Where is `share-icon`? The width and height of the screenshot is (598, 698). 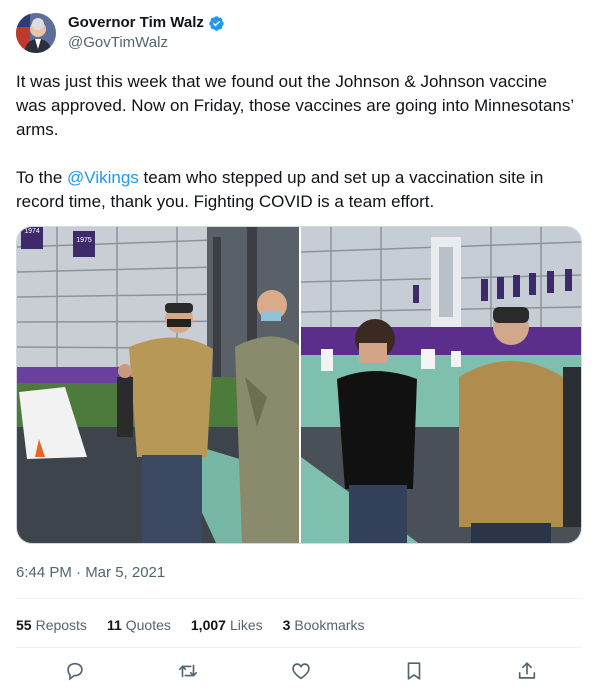
share-icon is located at coordinates (527, 671).